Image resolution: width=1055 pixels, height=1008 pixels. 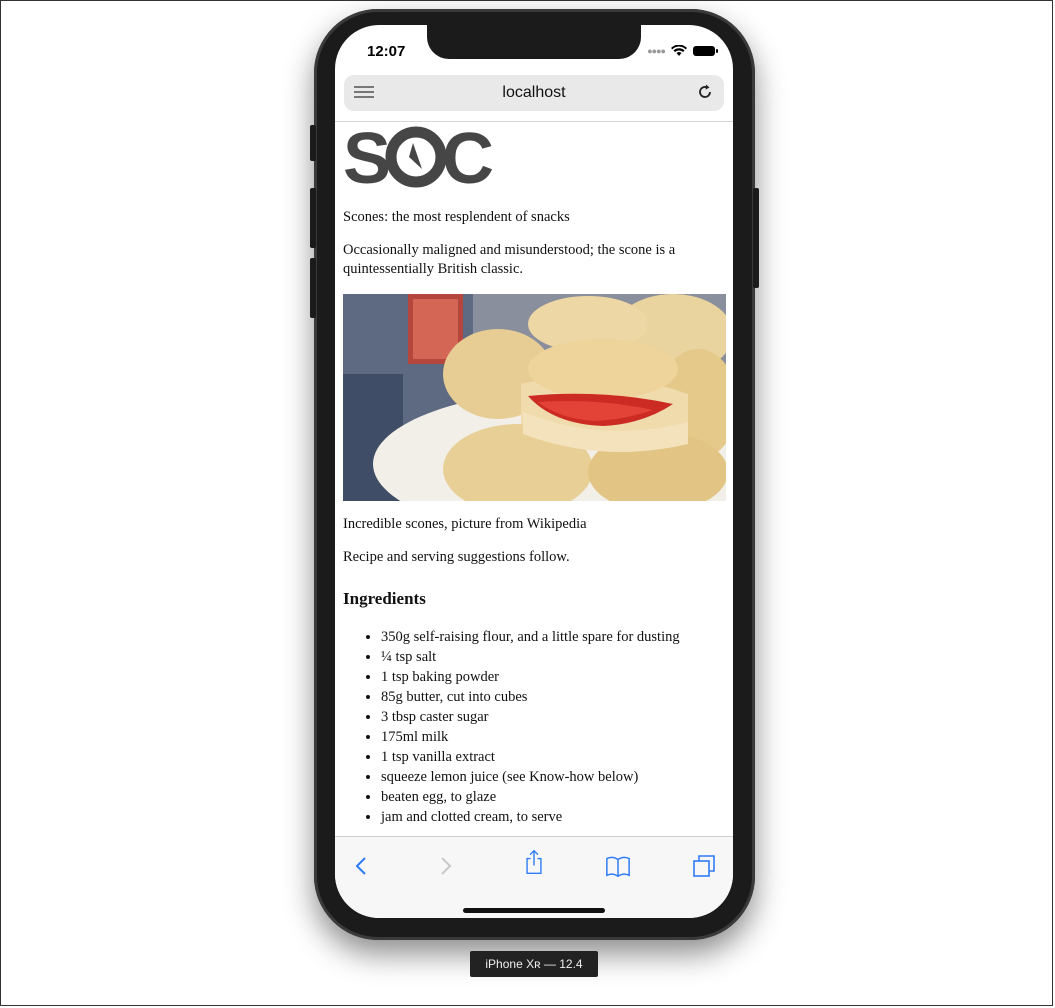 I want to click on forward-icon, so click(x=445, y=866).